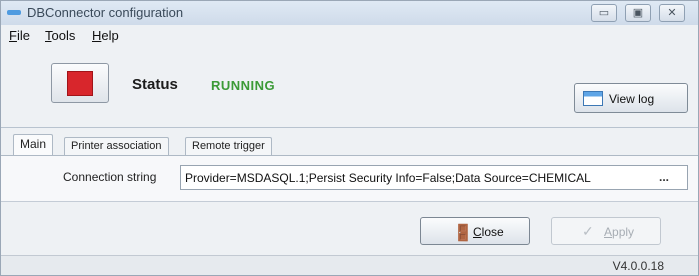 Image resolution: width=699 pixels, height=276 pixels. What do you see at coordinates (349, 141) in the screenshot?
I see `tab-strip: Main Printer association Remote trigger` at bounding box center [349, 141].